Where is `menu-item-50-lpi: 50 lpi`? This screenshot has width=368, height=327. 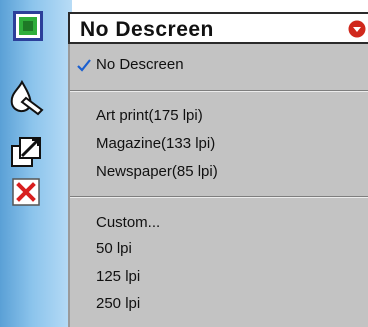 menu-item-50-lpi: 50 lpi is located at coordinates (114, 248).